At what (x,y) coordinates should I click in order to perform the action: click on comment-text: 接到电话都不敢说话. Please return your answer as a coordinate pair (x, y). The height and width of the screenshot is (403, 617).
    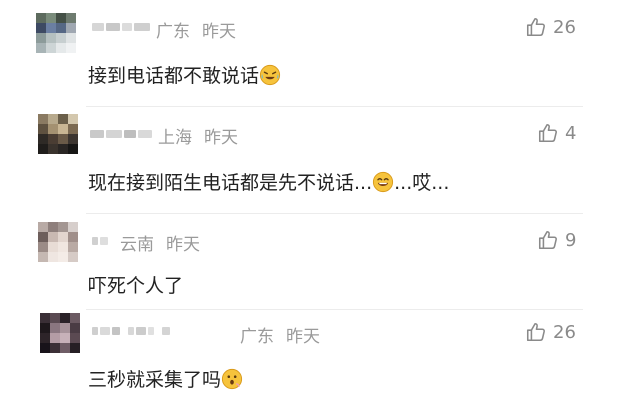
    Looking at the image, I should click on (184, 74).